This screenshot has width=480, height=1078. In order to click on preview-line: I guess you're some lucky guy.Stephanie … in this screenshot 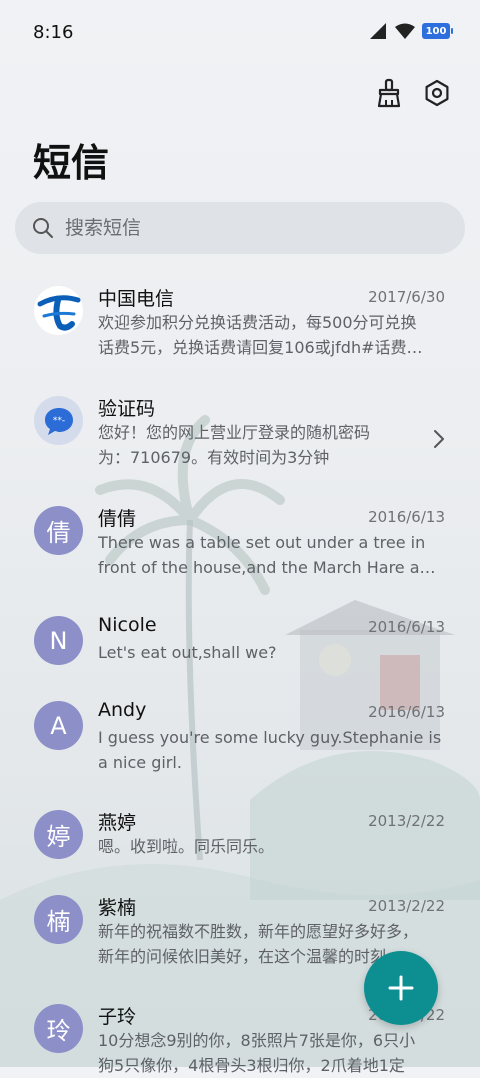, I will do `click(270, 737)`.